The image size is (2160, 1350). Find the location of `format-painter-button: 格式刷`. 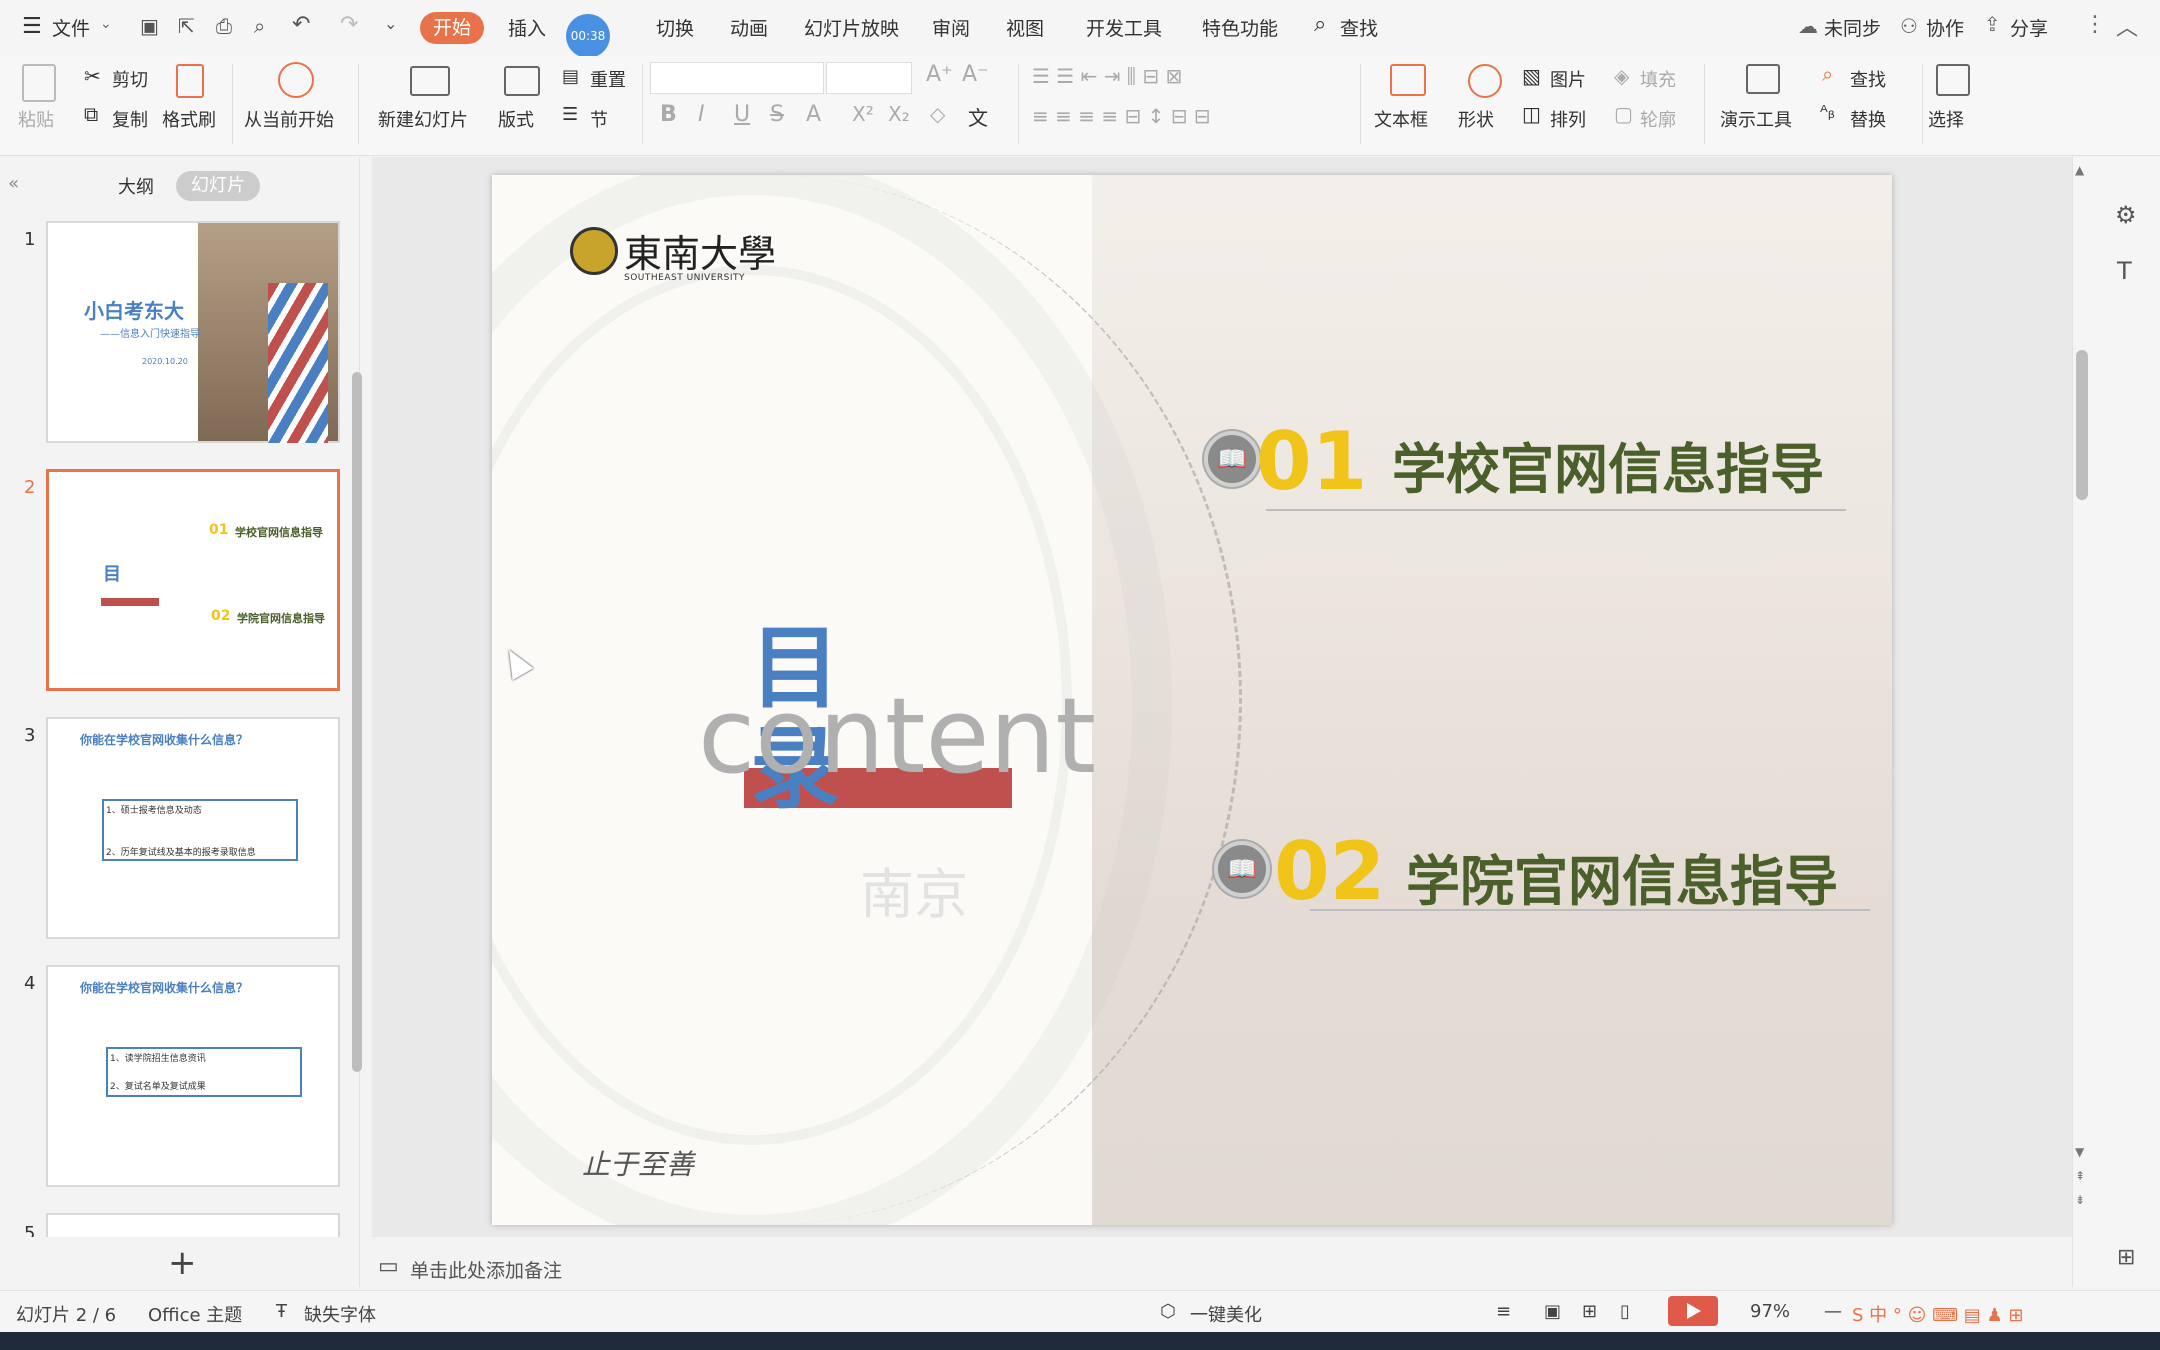

format-painter-button: 格式刷 is located at coordinates (189, 119).